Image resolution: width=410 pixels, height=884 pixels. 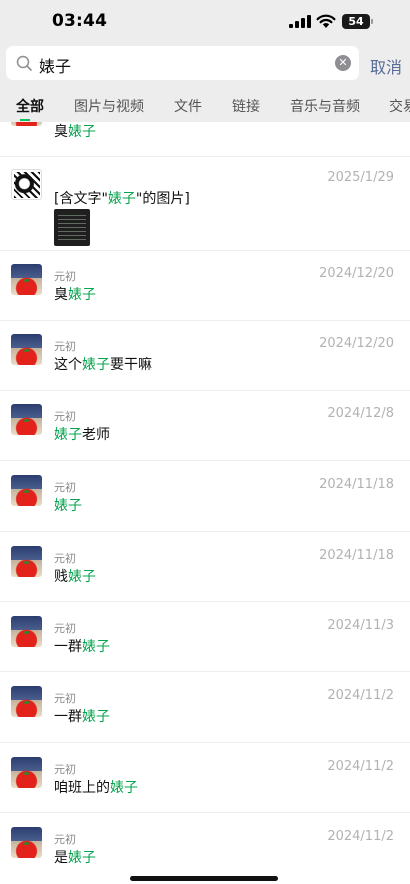 What do you see at coordinates (205, 778) in the screenshot?
I see `result-row: 元初 2024/11/2 咱班上的婊子` at bounding box center [205, 778].